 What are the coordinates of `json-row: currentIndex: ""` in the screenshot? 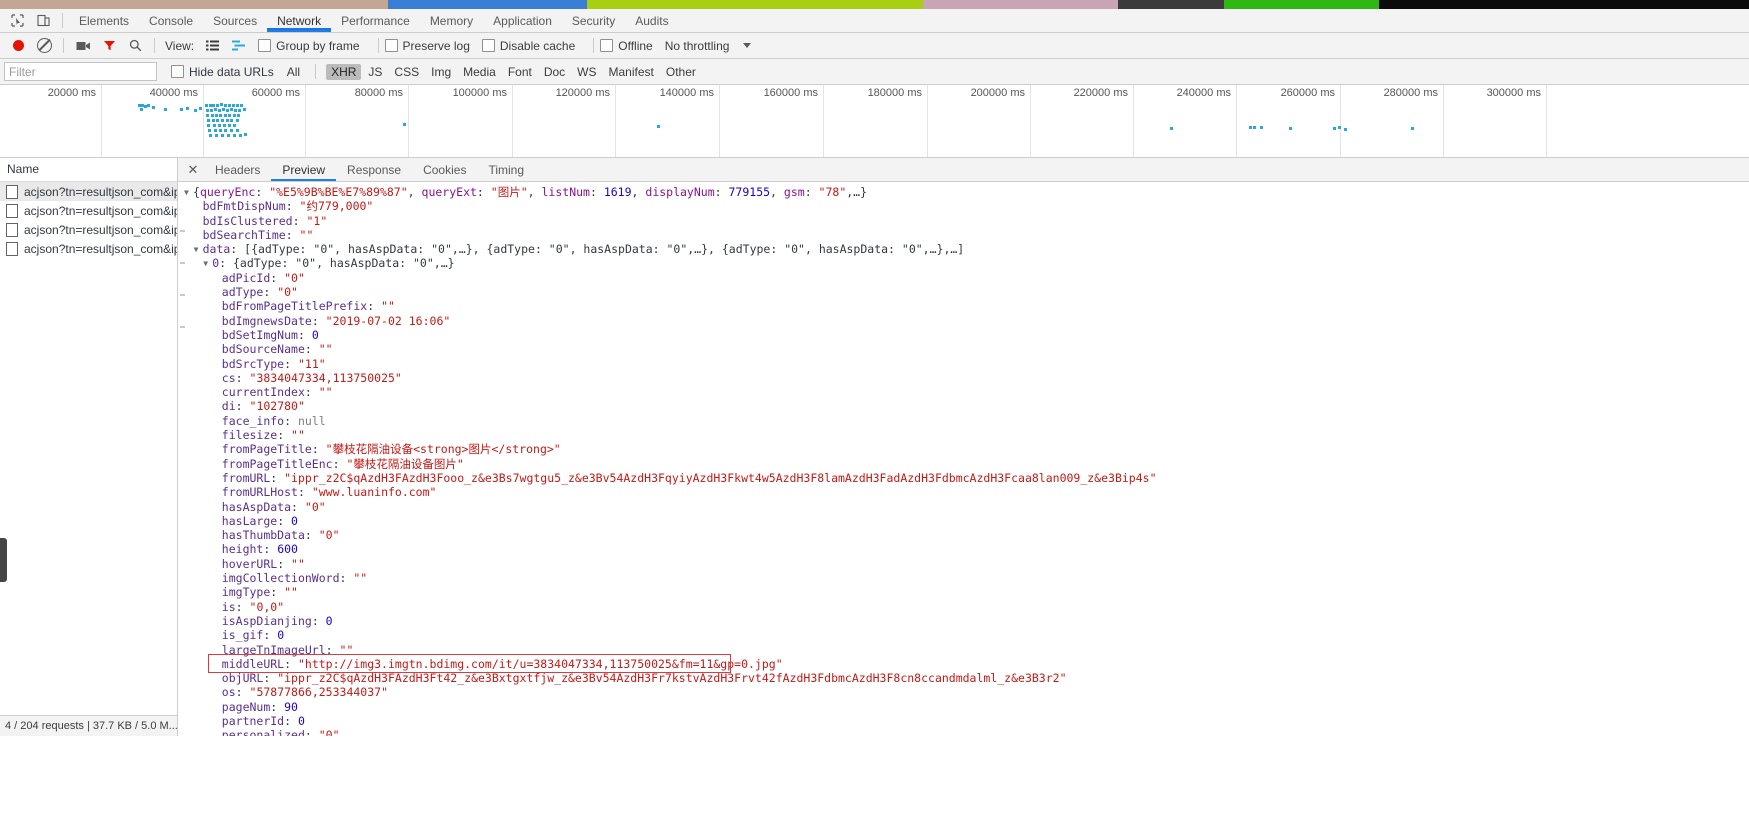 It's located at (963, 392).